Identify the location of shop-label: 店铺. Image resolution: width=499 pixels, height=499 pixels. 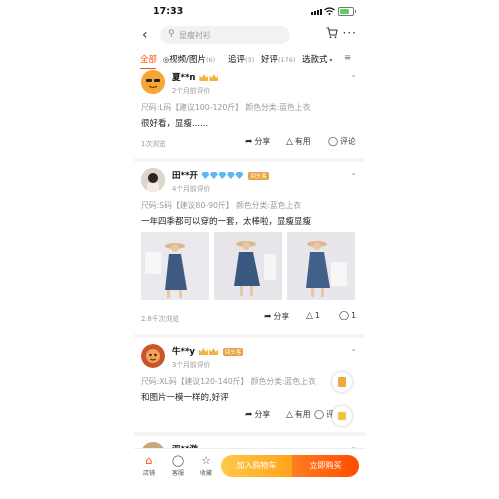
(148, 473).